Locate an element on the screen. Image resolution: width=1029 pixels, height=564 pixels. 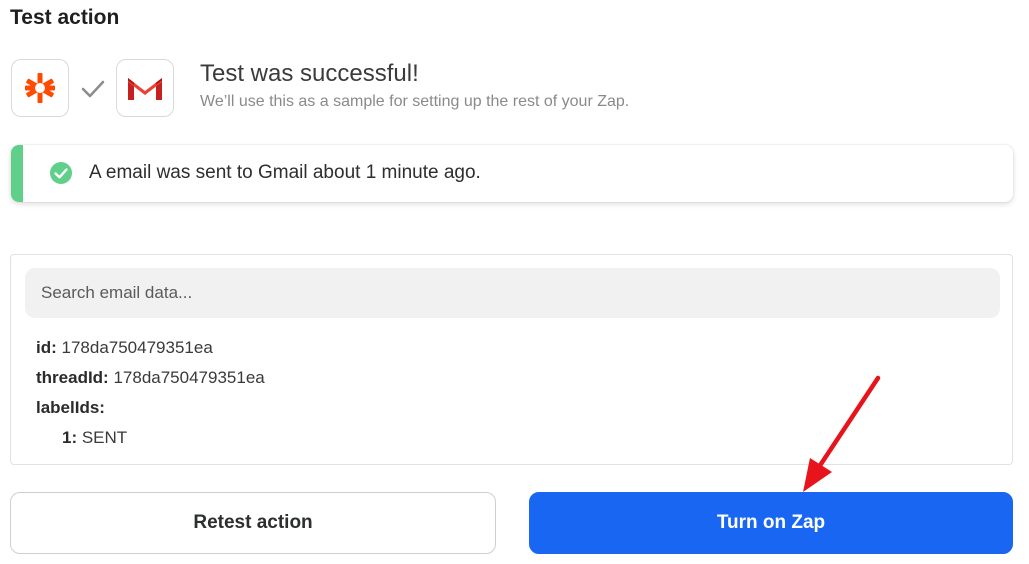
field-key: labelIds: is located at coordinates (70, 407).